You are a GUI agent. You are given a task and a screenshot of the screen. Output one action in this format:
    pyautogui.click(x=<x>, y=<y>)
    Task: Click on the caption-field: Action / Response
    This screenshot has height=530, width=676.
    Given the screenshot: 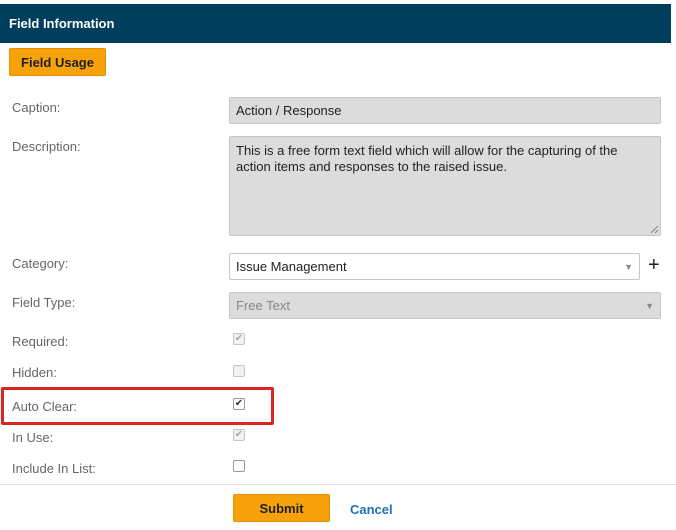 What is the action you would take?
    pyautogui.click(x=445, y=110)
    